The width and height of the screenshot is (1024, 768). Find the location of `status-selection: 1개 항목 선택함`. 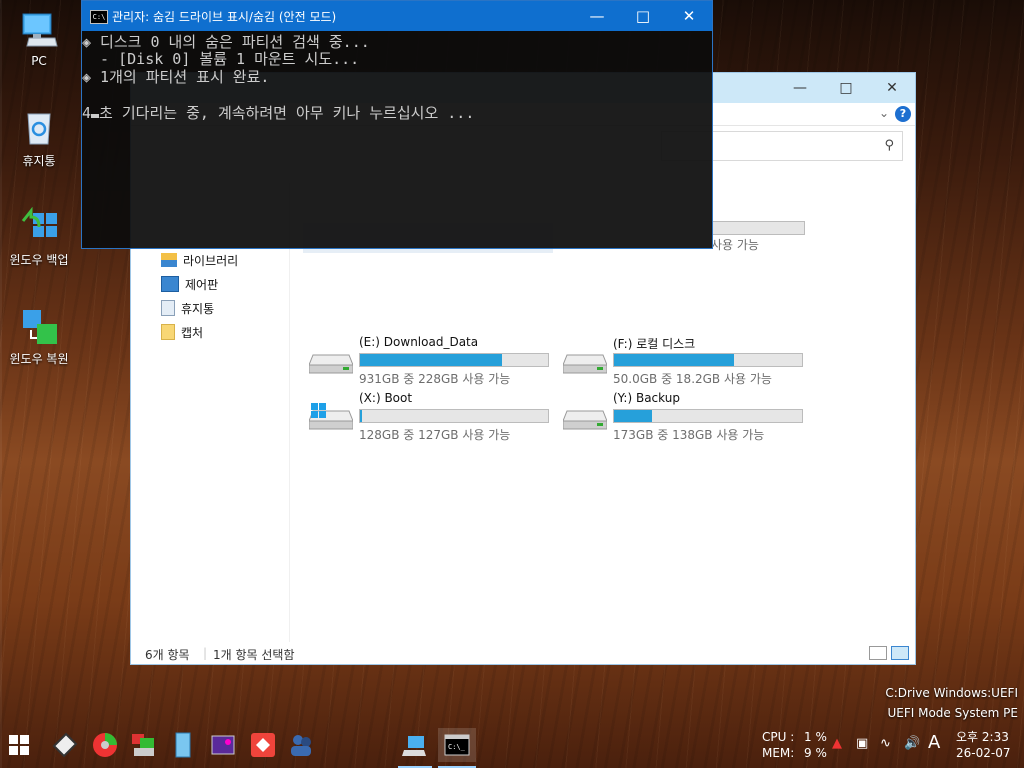

status-selection: 1개 항목 선택함 is located at coordinates (254, 655).